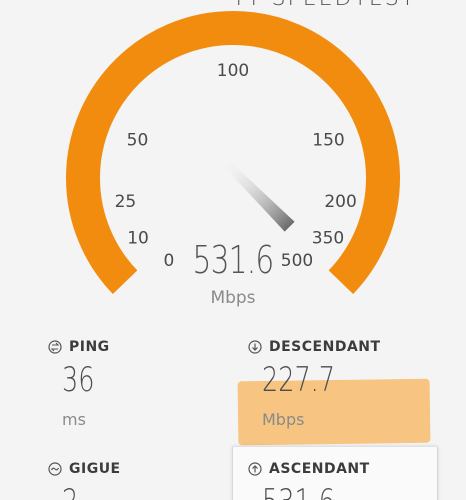 The height and width of the screenshot is (500, 466). What do you see at coordinates (298, 491) in the screenshot?
I see `upload-value: 531.6` at bounding box center [298, 491].